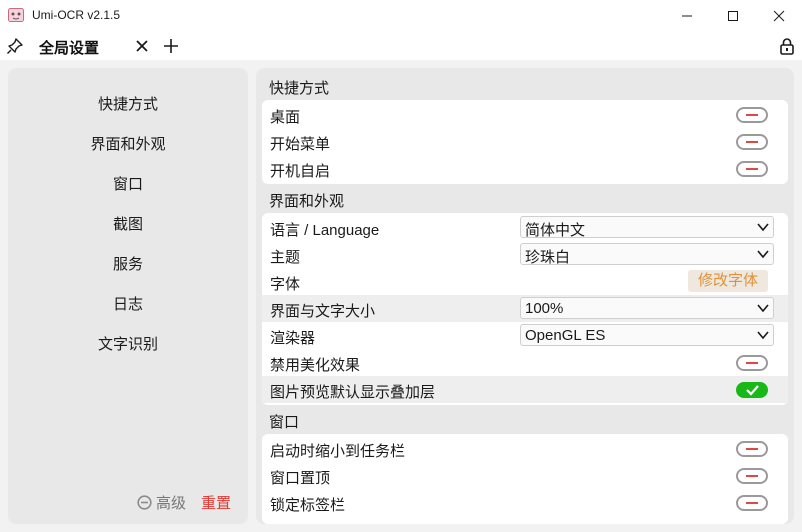 This screenshot has width=802, height=532. Describe the element at coordinates (752, 503) in the screenshot. I see `lock-tabbar-toggle` at that location.